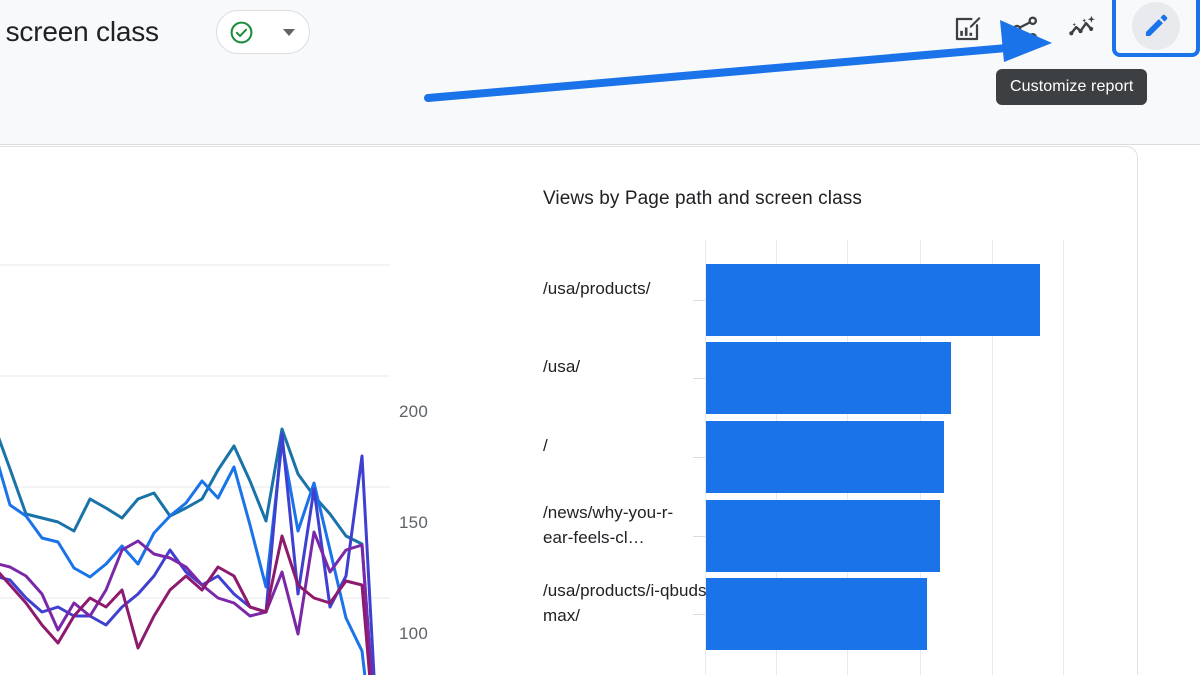 The height and width of the screenshot is (675, 1200). I want to click on bar-label: /usa/products/i‑qbuds-max/, so click(628, 603).